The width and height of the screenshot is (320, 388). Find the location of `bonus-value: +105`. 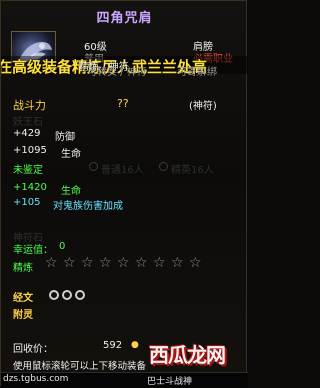

bonus-value: +105 is located at coordinates (27, 202).